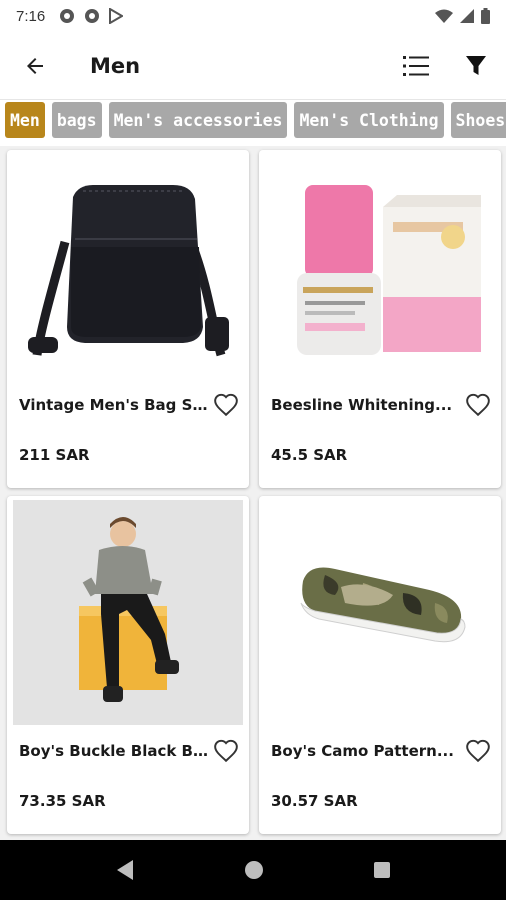  What do you see at coordinates (115, 65) in the screenshot?
I see `page-title: Men` at bounding box center [115, 65].